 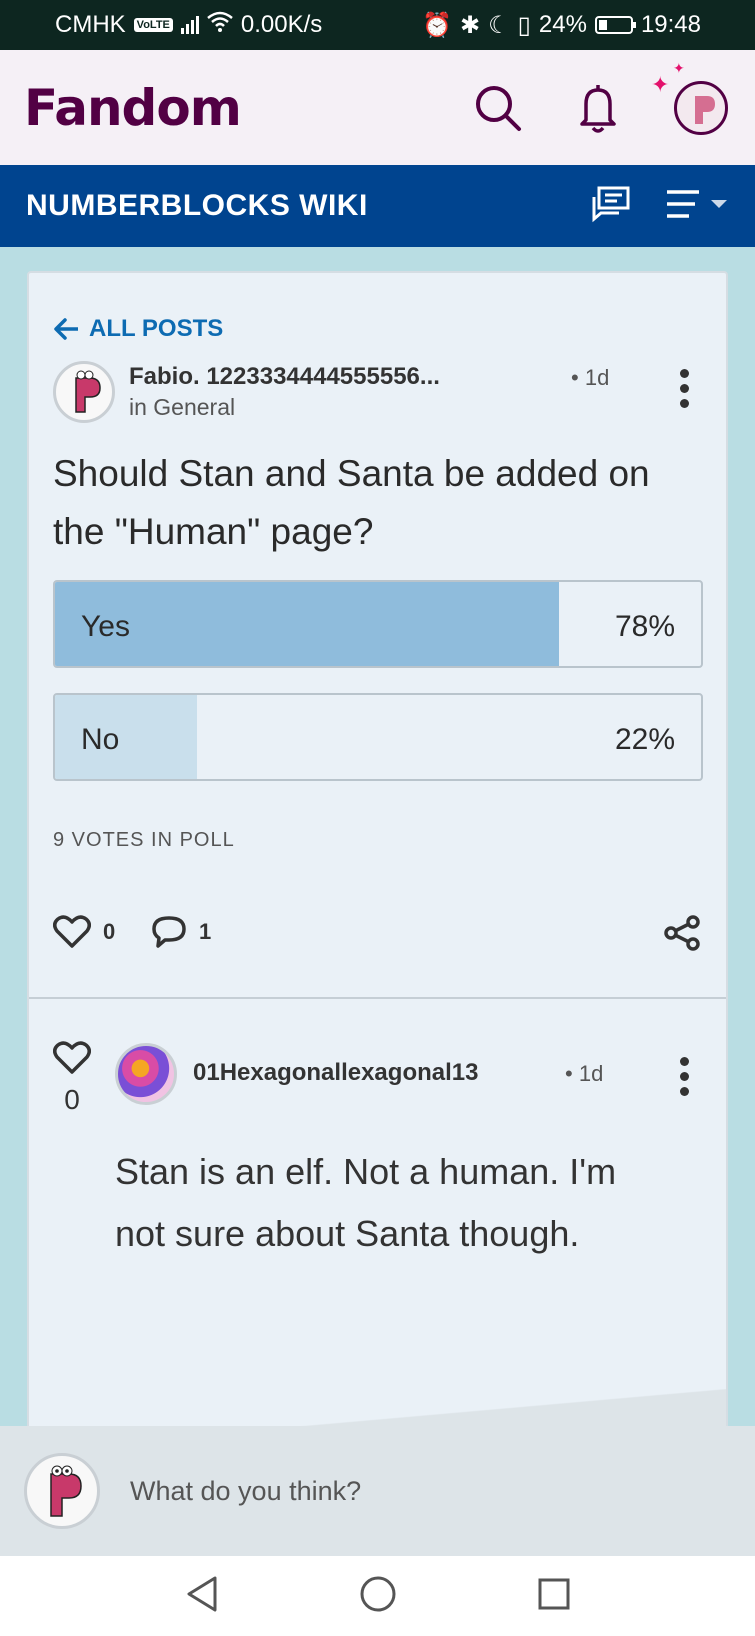 What do you see at coordinates (307, 624) in the screenshot?
I see `poll-fill-yes` at bounding box center [307, 624].